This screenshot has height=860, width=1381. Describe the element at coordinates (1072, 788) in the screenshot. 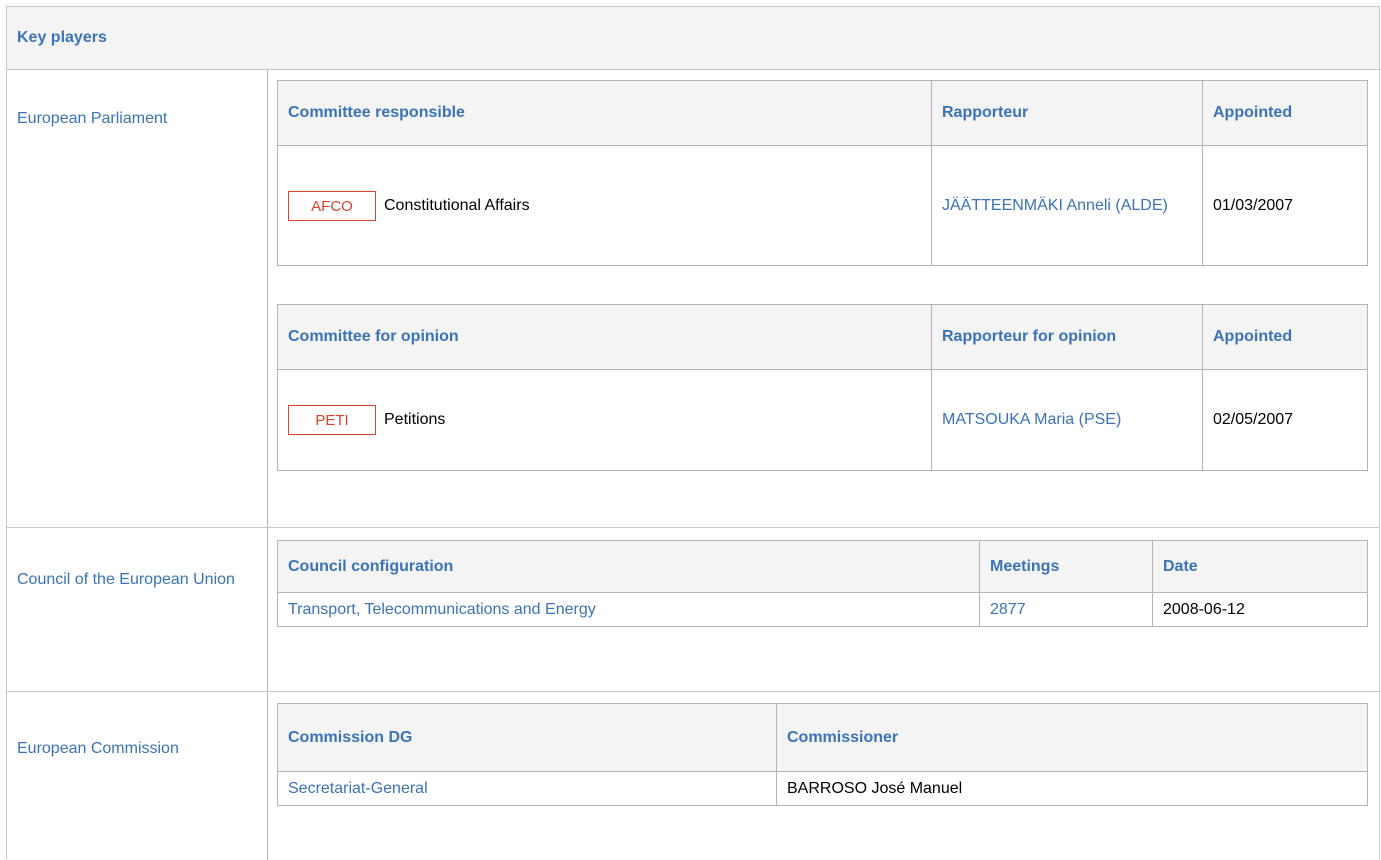

I see `commissioner-name: BARROSO José Manuel` at that location.